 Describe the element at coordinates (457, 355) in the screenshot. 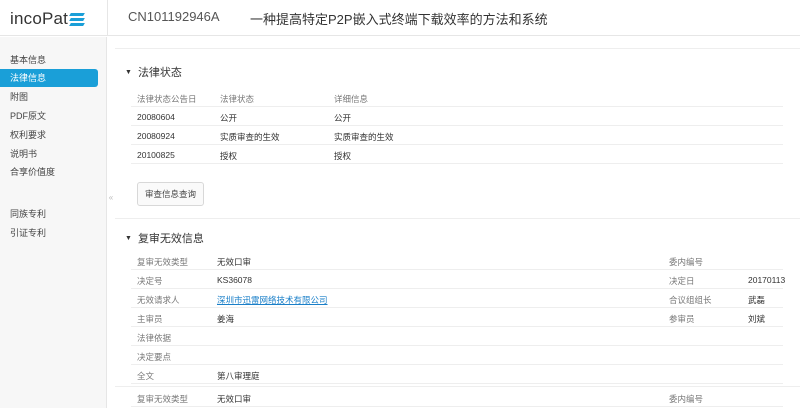

I see `detail-row: 决定要点` at that location.